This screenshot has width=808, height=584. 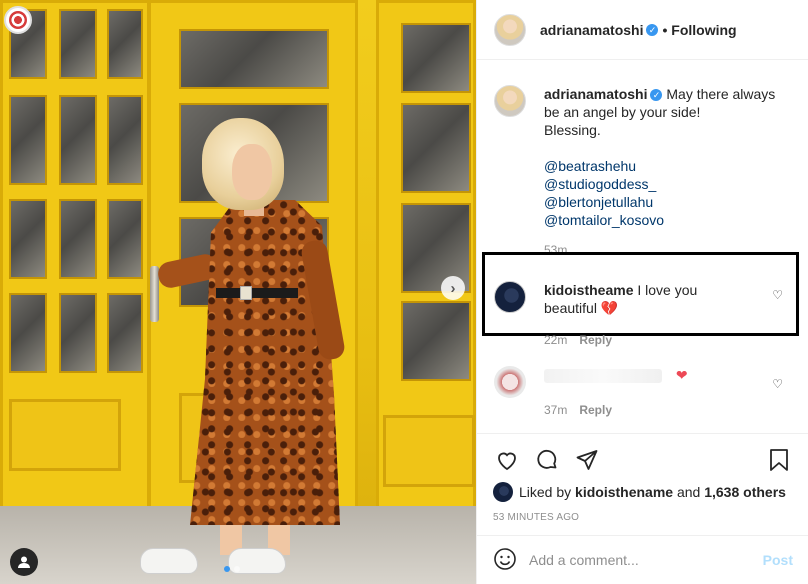 What do you see at coordinates (587, 460) in the screenshot?
I see `share-plane-icon` at bounding box center [587, 460].